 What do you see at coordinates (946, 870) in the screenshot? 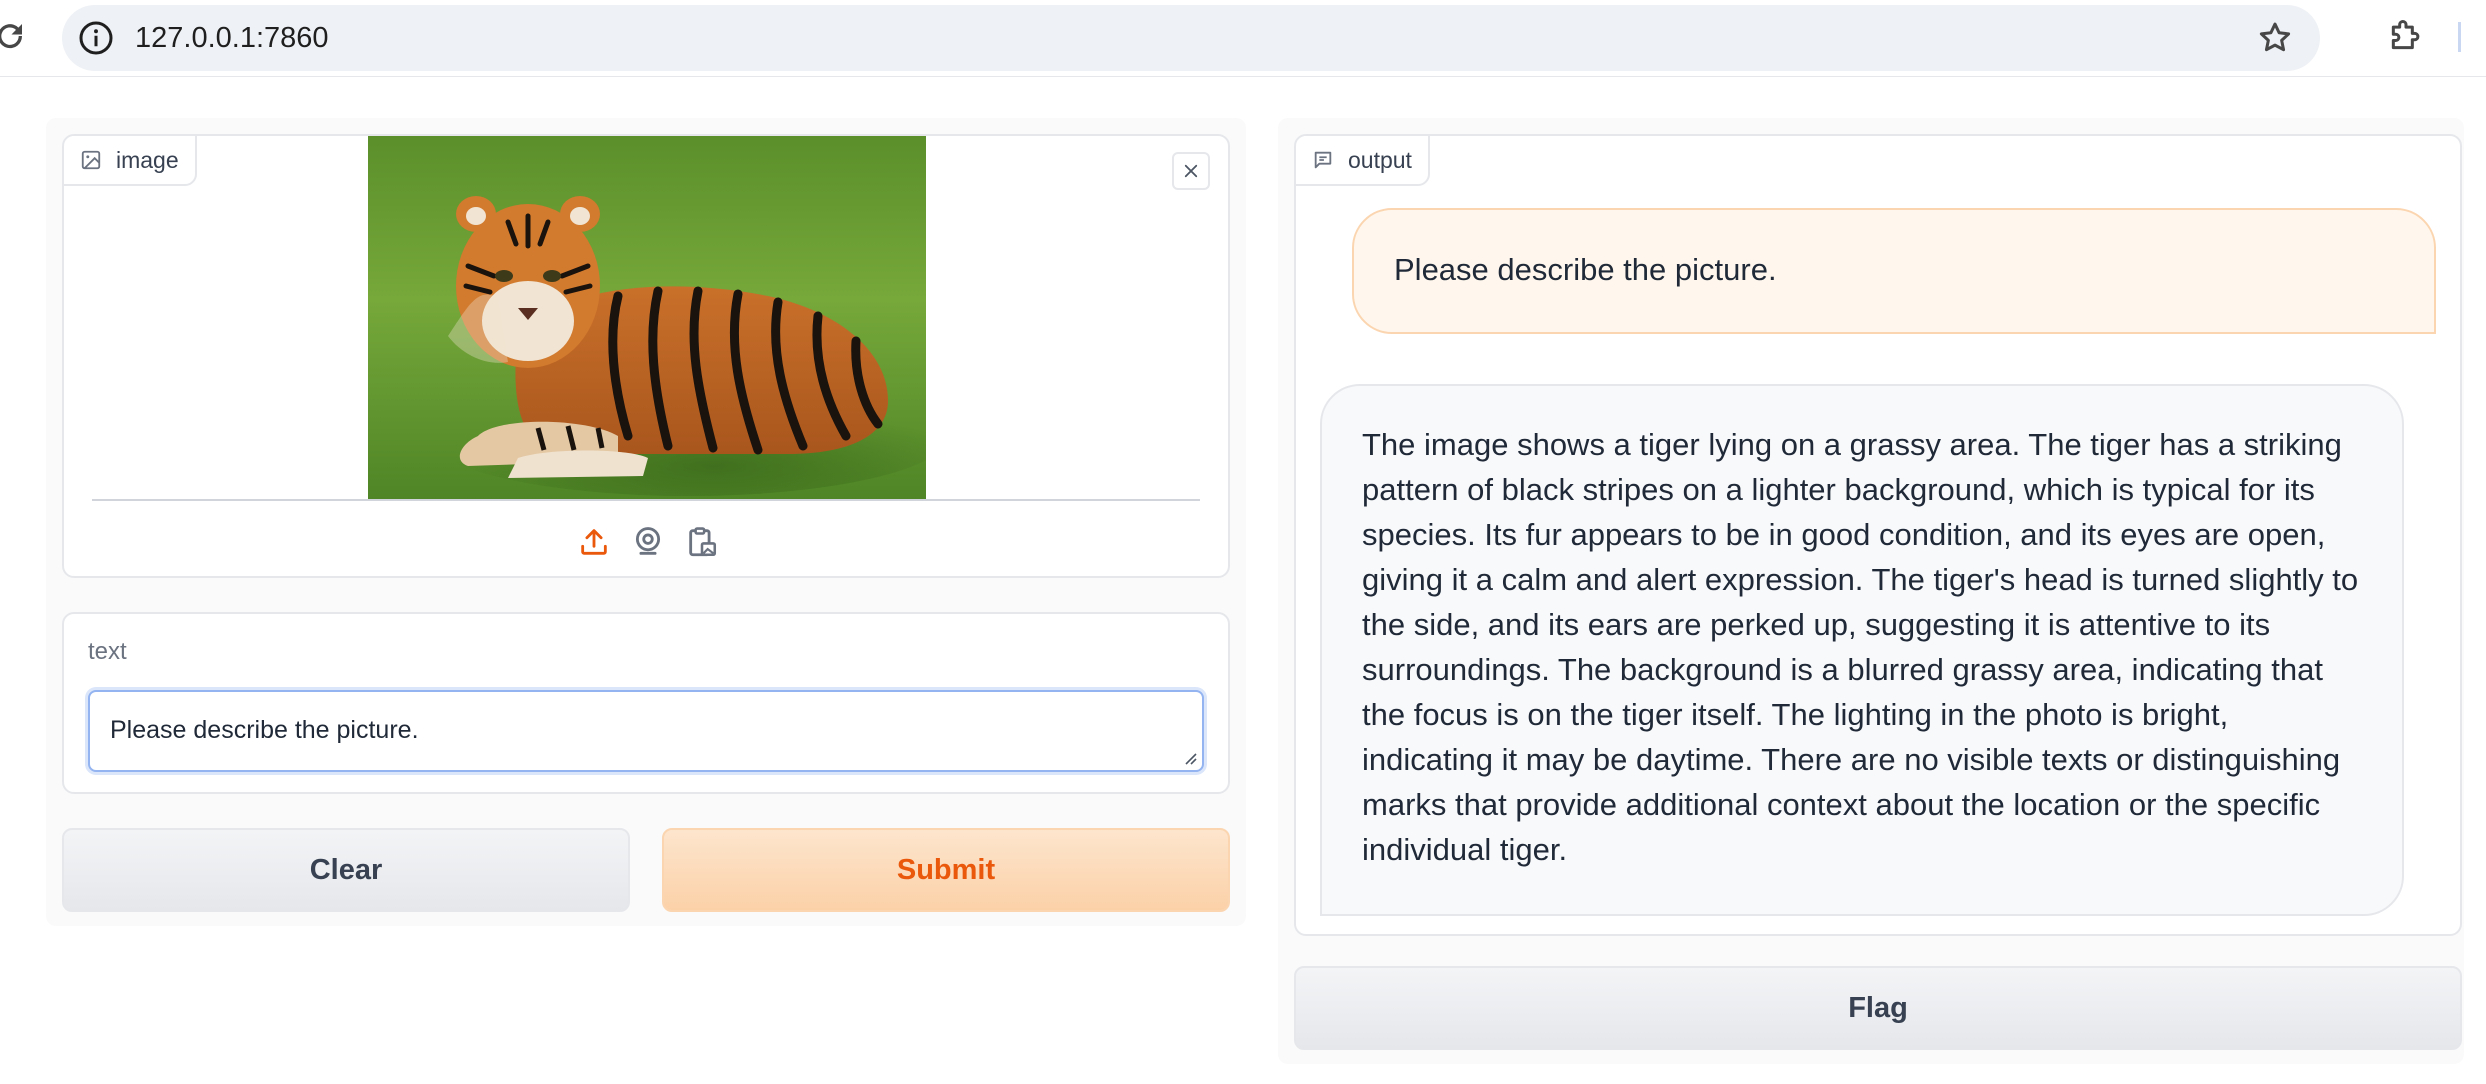
I see `submit-button: Submit` at bounding box center [946, 870].